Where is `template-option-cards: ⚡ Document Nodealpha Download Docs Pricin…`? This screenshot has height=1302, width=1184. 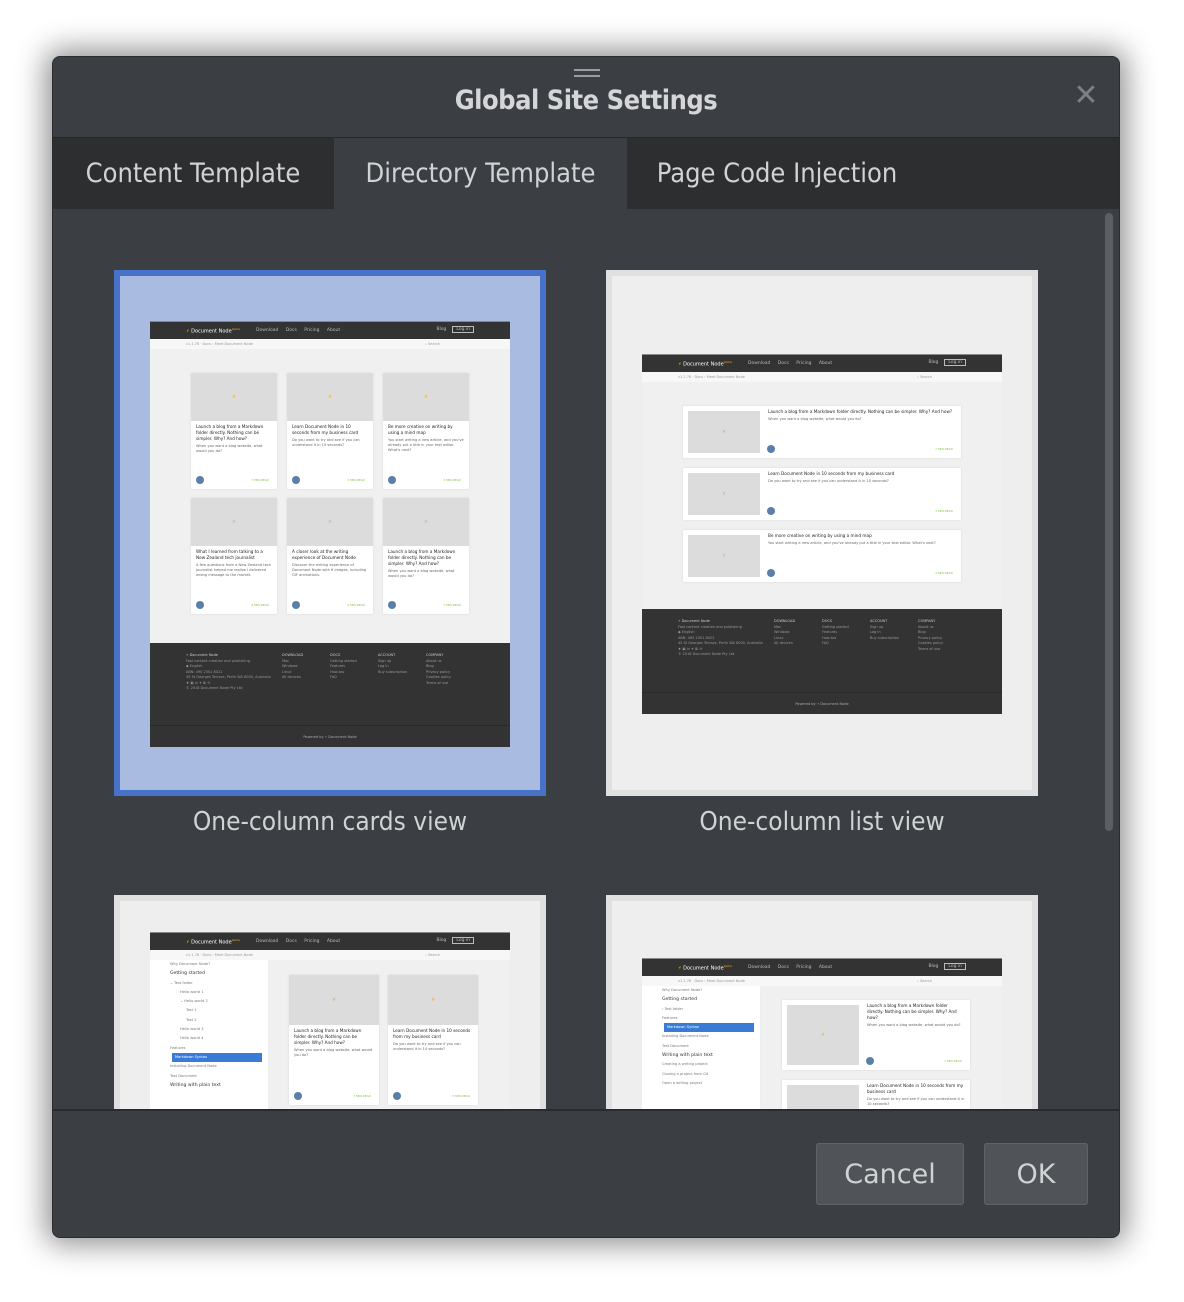
template-option-cards: ⚡ Document Nodealpha Download Docs Pricin… is located at coordinates (330, 533).